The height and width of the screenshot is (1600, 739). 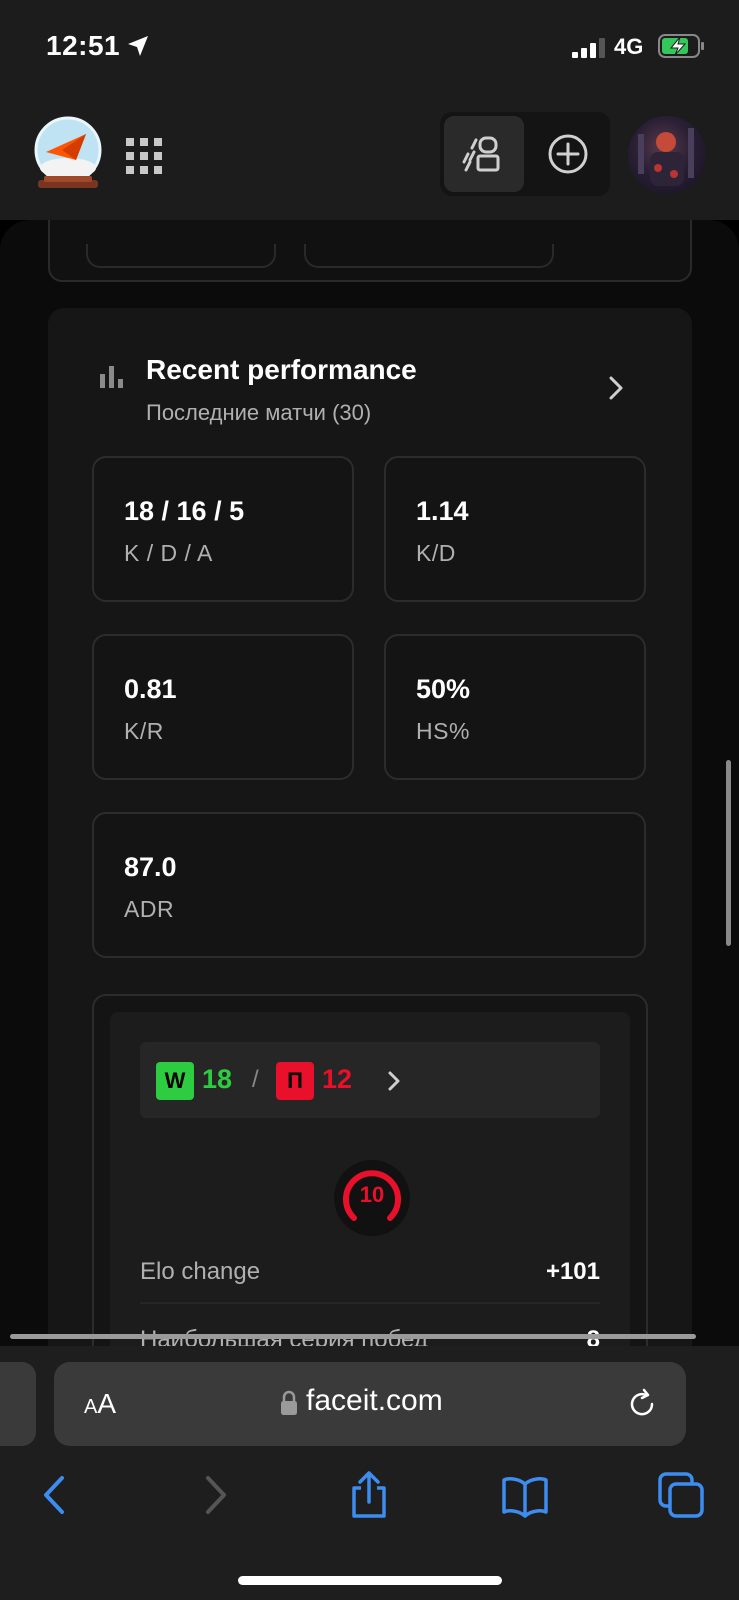 What do you see at coordinates (281, 369) in the screenshot?
I see `performance-title: Recent performance` at bounding box center [281, 369].